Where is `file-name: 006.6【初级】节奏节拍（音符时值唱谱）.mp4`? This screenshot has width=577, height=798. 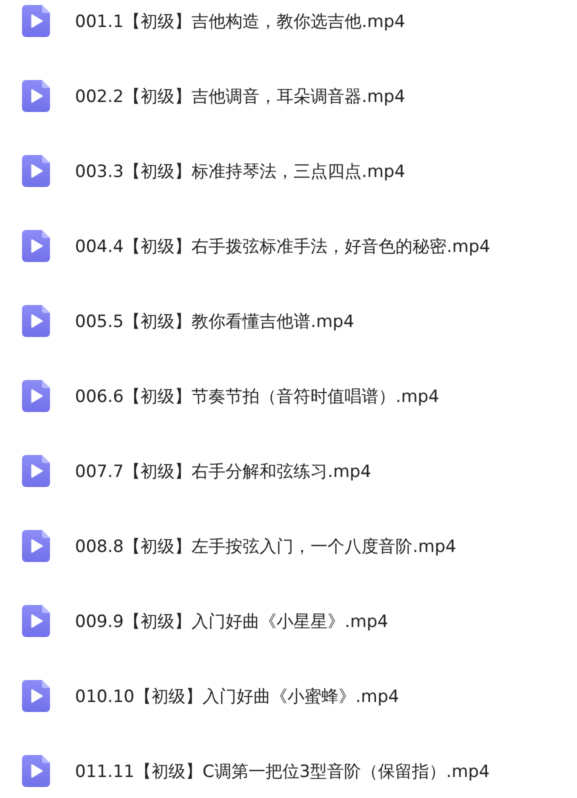 file-name: 006.6【初级】节奏节拍（音符时值唱谱）.mp4 is located at coordinates (257, 396).